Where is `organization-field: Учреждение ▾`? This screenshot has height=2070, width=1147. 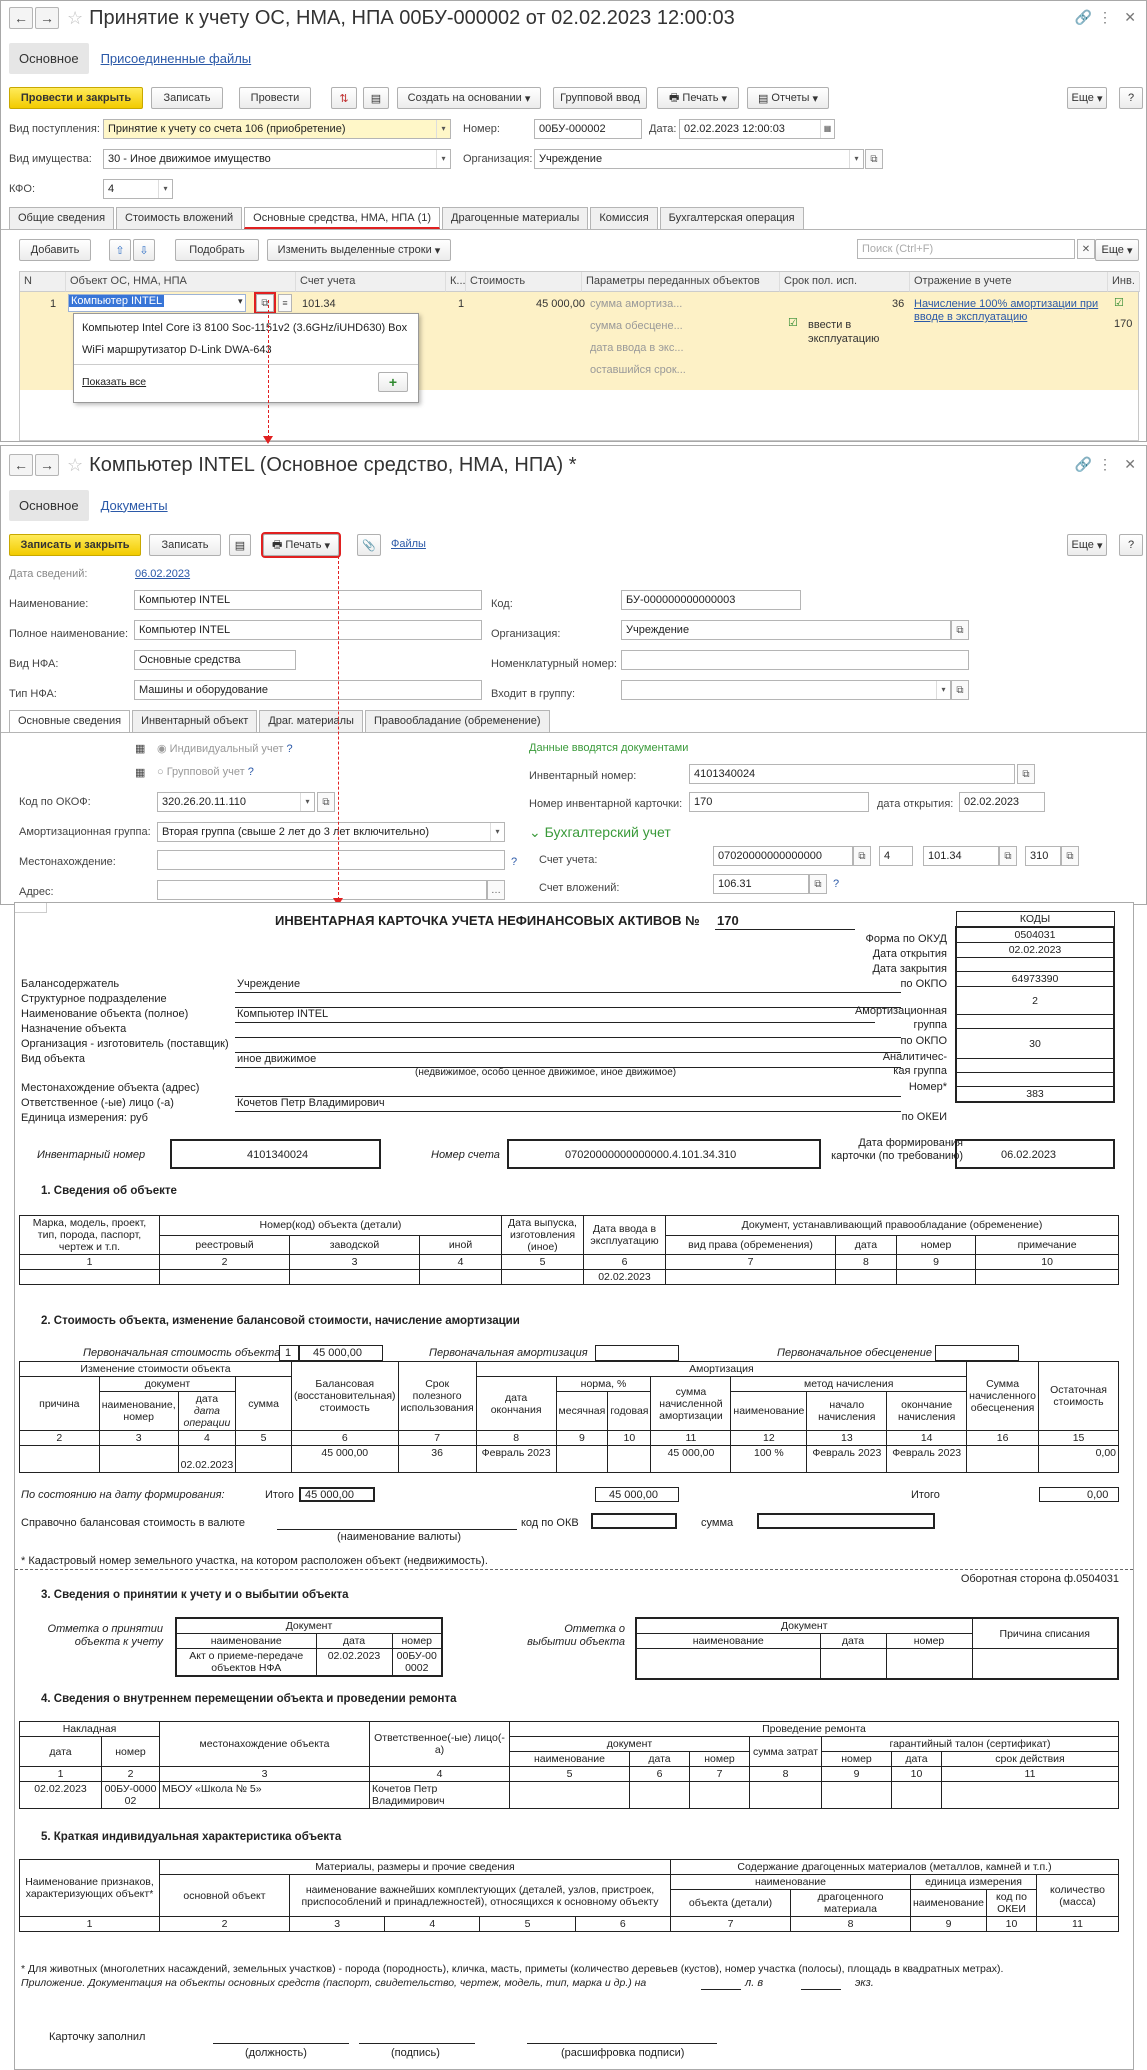 organization-field: Учреждение ▾ is located at coordinates (699, 159).